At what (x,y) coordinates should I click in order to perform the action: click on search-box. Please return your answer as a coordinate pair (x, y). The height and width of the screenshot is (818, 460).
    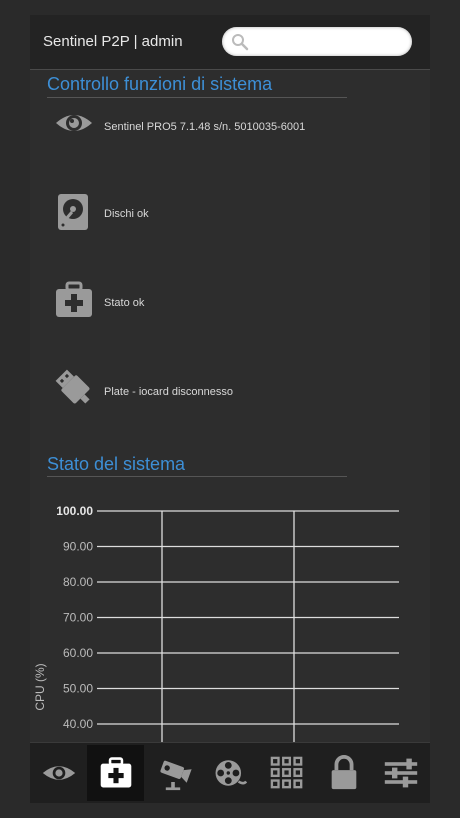
    Looking at the image, I should click on (317, 41).